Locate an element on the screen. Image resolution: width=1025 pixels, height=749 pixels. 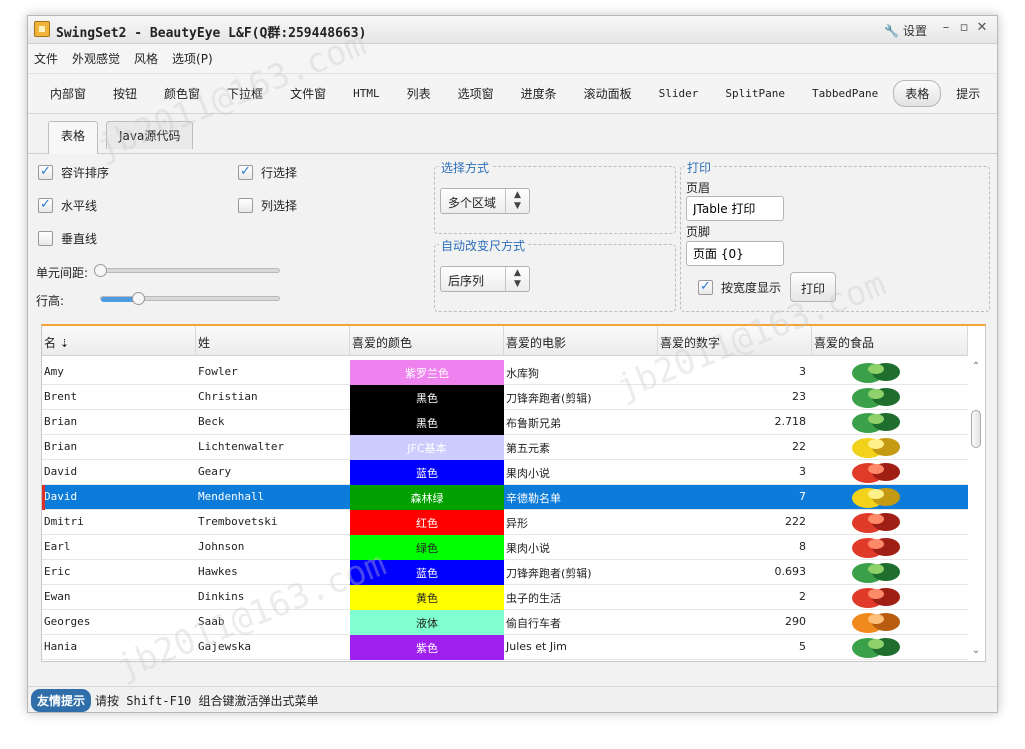
close-button: ✕ is located at coordinates (982, 28).